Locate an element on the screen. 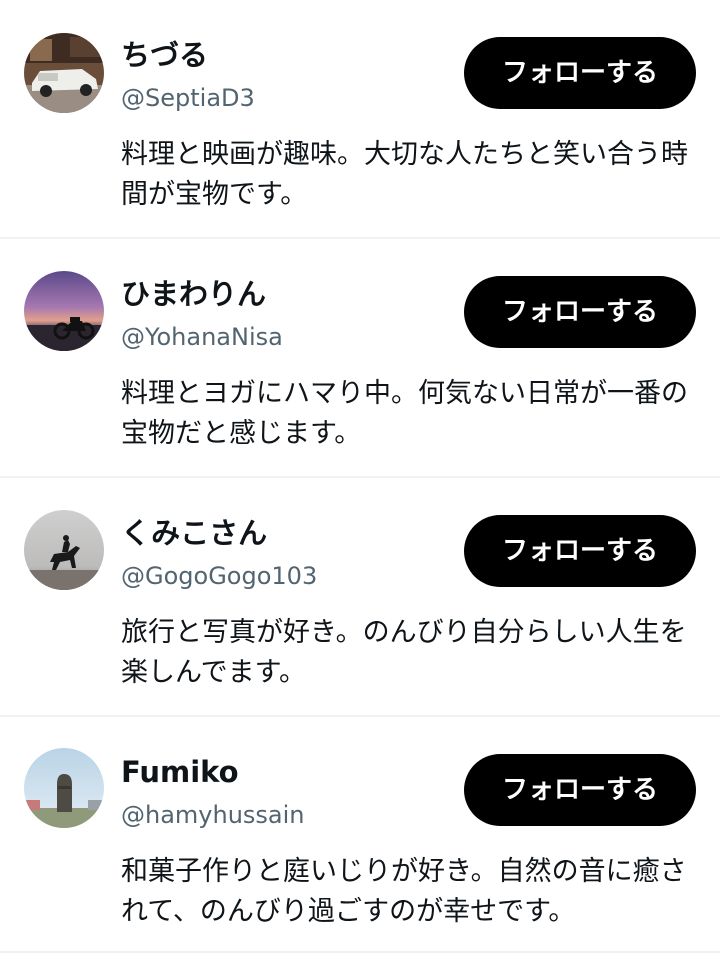 The image size is (720, 961). user-handle: @YohanaNisa is located at coordinates (202, 337).